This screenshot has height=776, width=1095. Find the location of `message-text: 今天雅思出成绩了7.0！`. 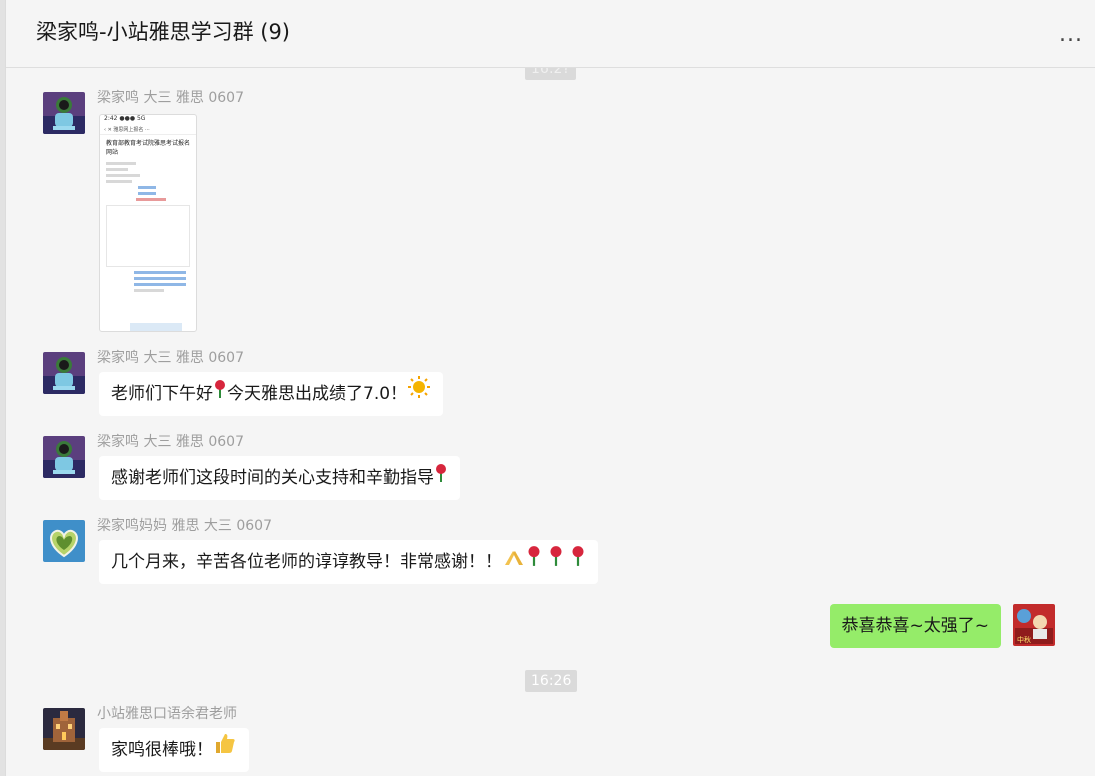

message-text: 今天雅思出成绩了7.0！ is located at coordinates (317, 394).